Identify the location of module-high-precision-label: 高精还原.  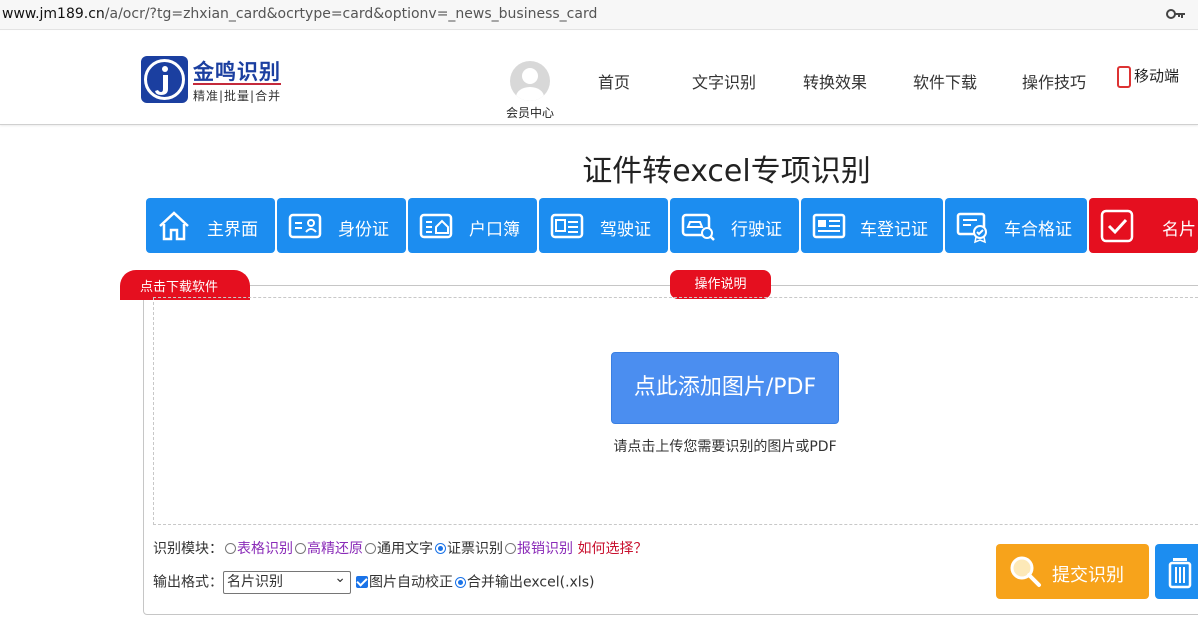
(335, 549).